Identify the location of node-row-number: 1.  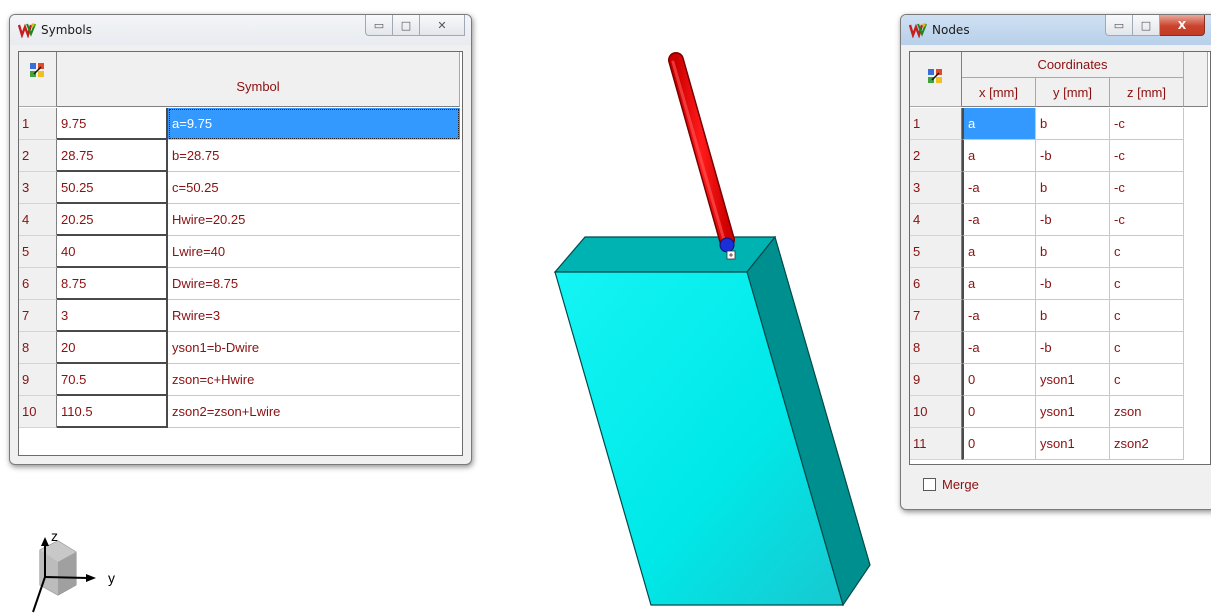
(936, 124).